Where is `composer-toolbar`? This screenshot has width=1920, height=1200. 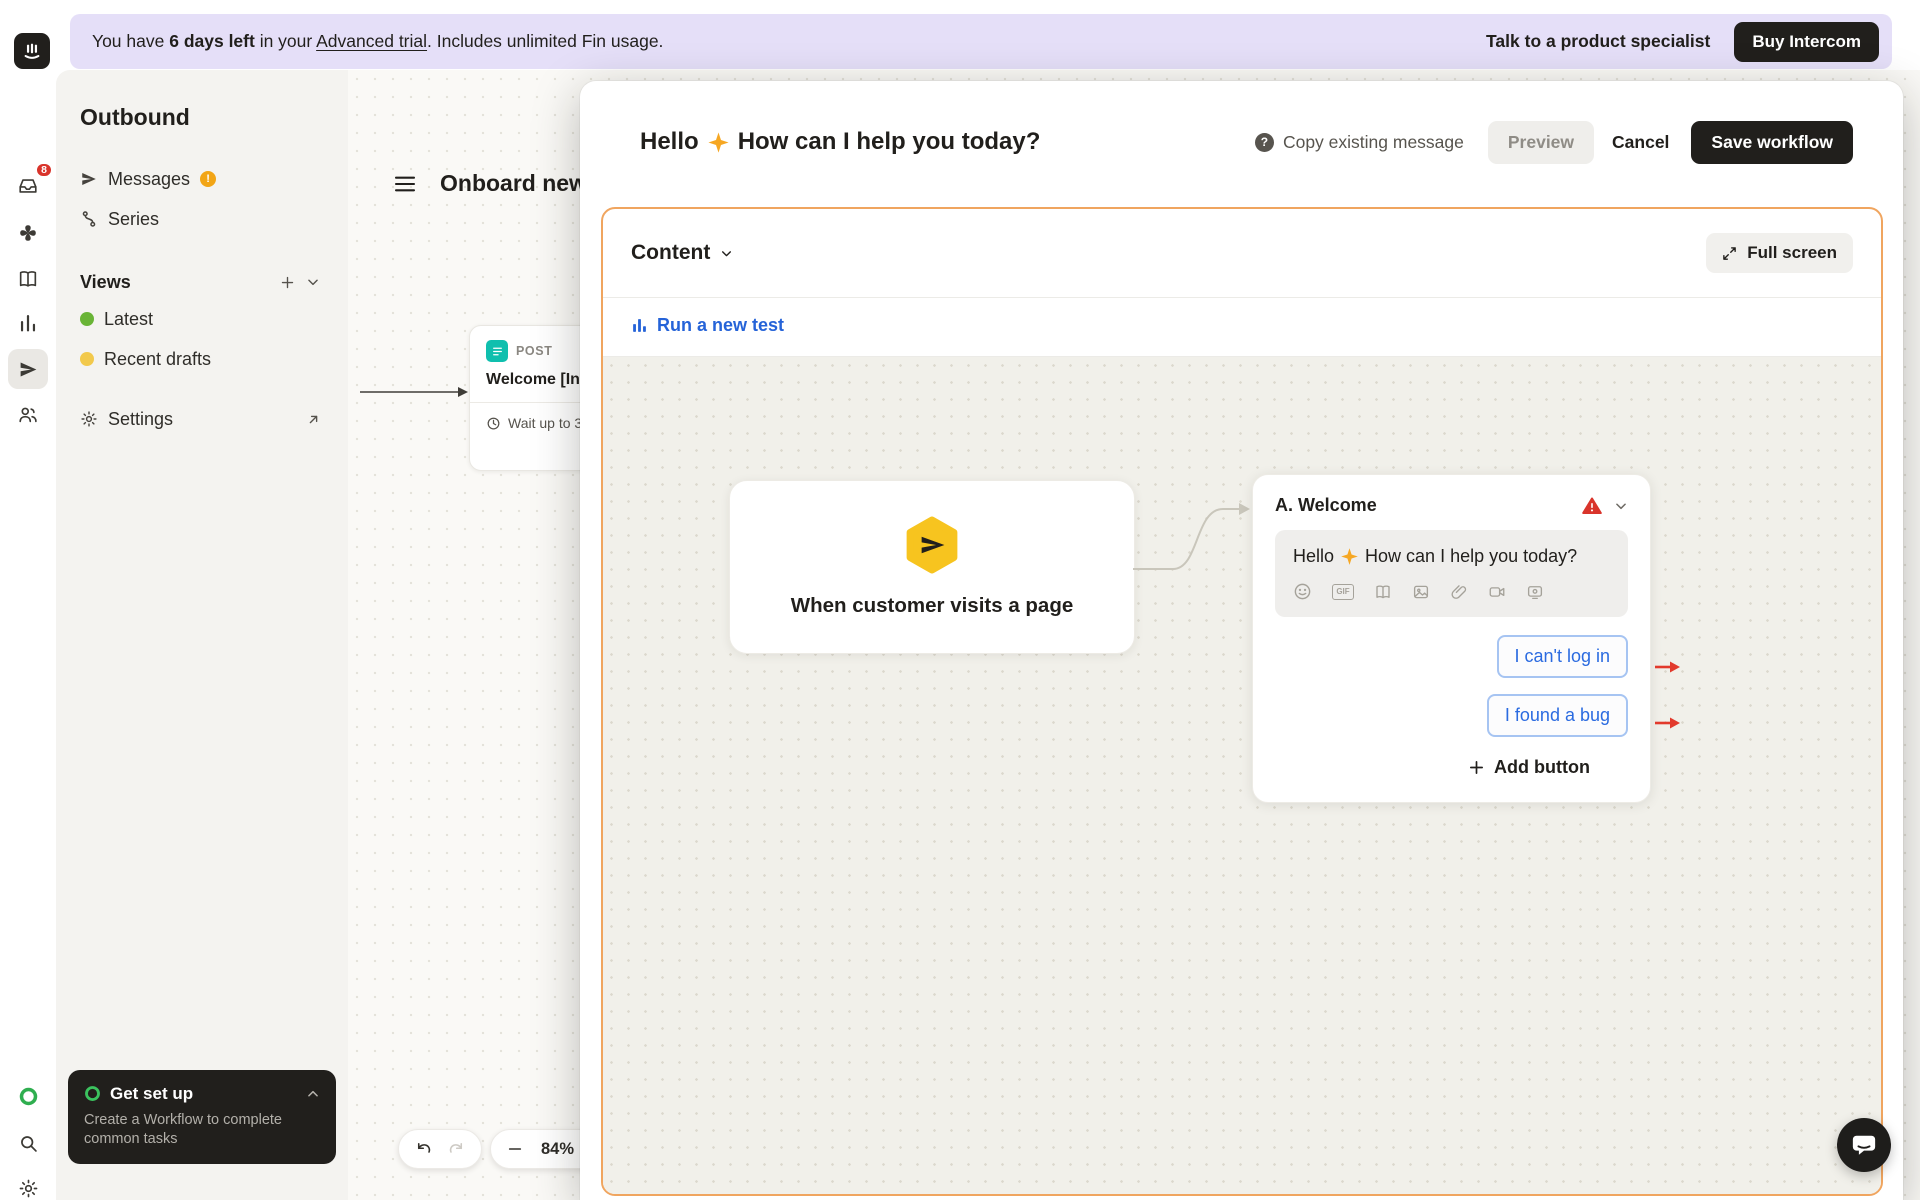 composer-toolbar is located at coordinates (1451, 591).